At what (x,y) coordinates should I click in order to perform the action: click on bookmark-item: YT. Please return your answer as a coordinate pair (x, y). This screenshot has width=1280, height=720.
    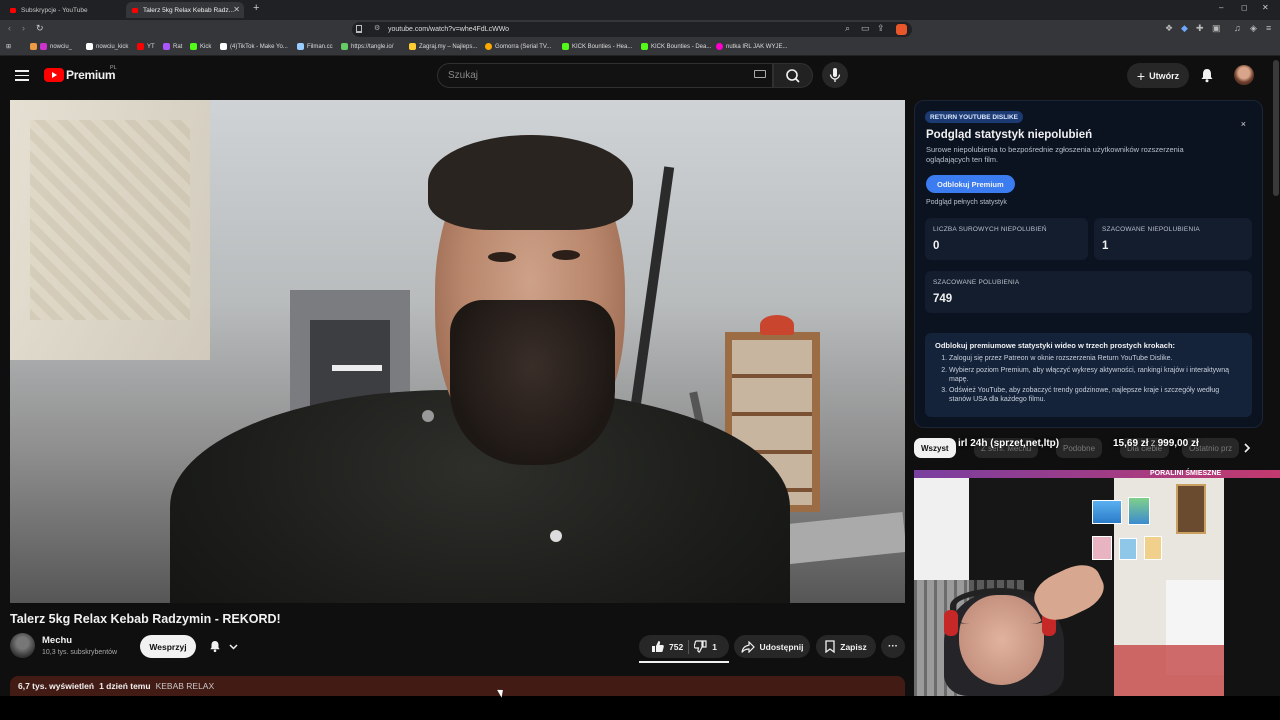
    Looking at the image, I should click on (146, 46).